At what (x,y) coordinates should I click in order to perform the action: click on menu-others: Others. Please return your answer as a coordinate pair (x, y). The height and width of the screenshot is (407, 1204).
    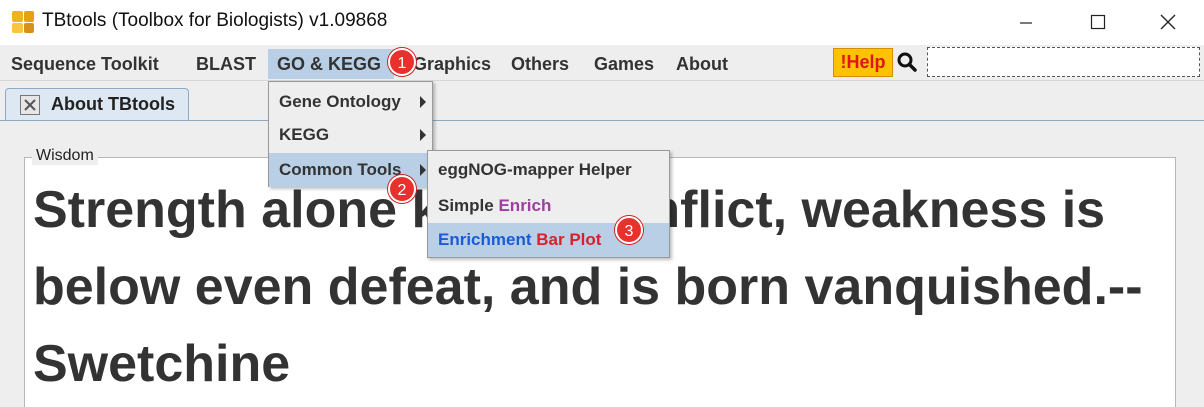
    Looking at the image, I should click on (540, 64).